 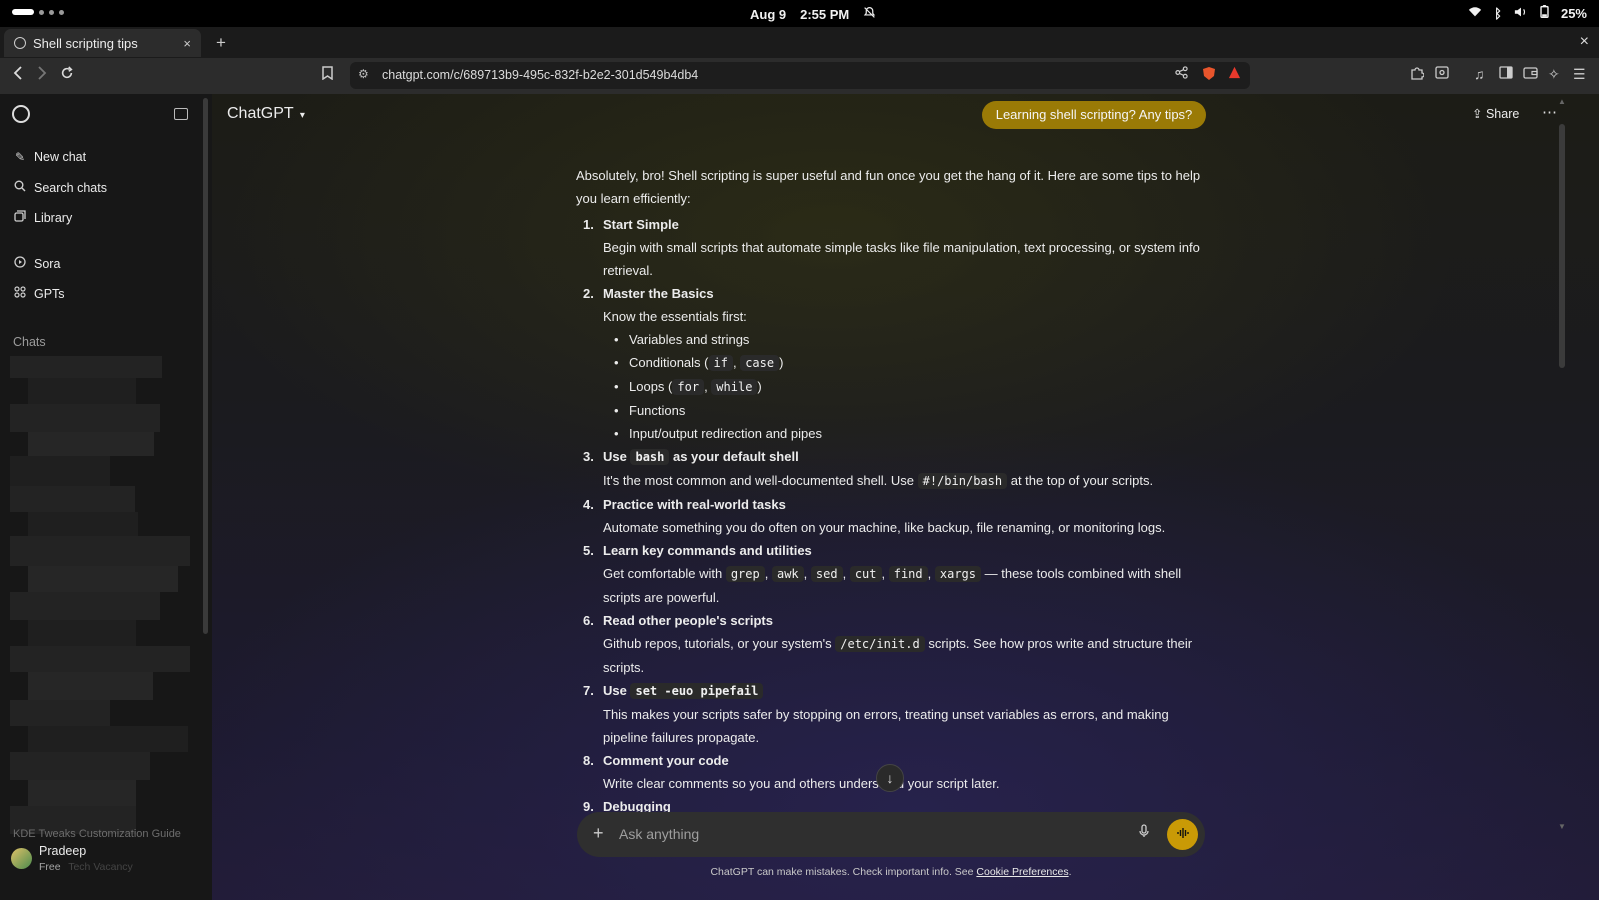 What do you see at coordinates (20, 293) in the screenshot?
I see `grid-icon` at bounding box center [20, 293].